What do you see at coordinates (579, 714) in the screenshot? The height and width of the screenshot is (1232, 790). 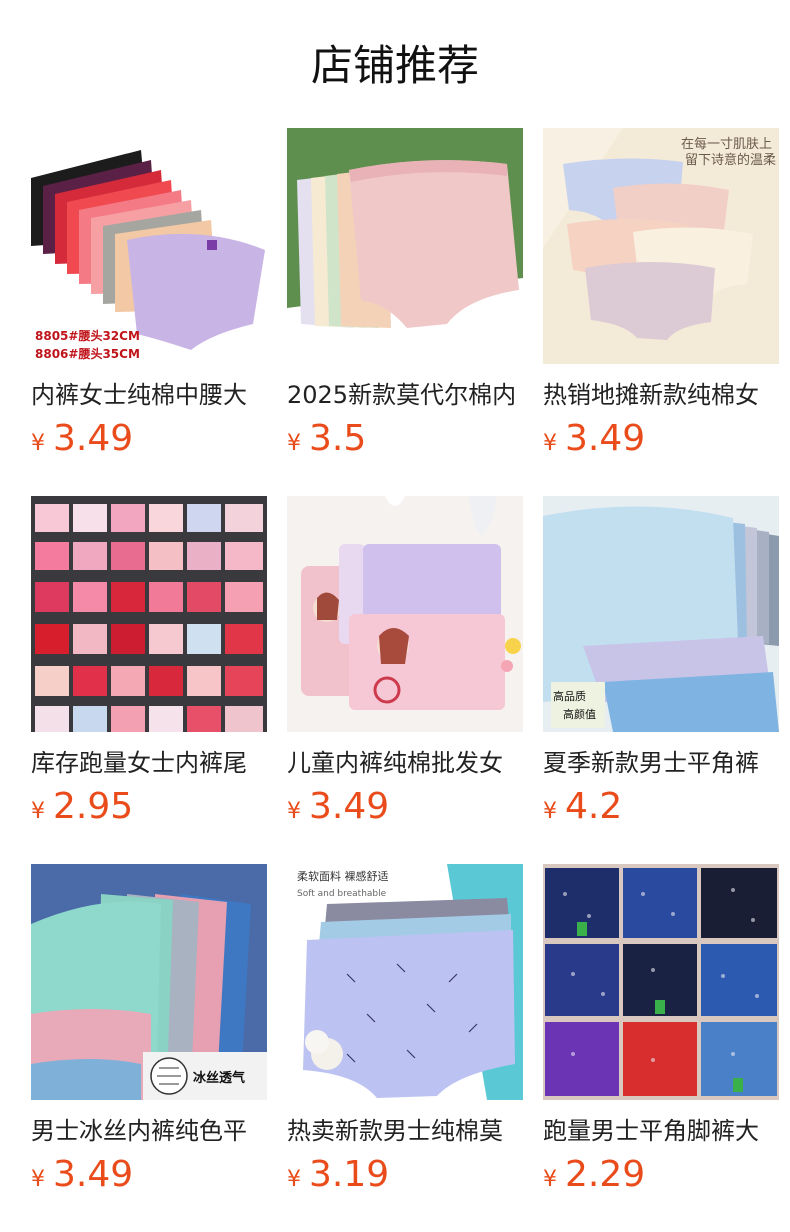 I see `image-caption-text: 高颜值` at bounding box center [579, 714].